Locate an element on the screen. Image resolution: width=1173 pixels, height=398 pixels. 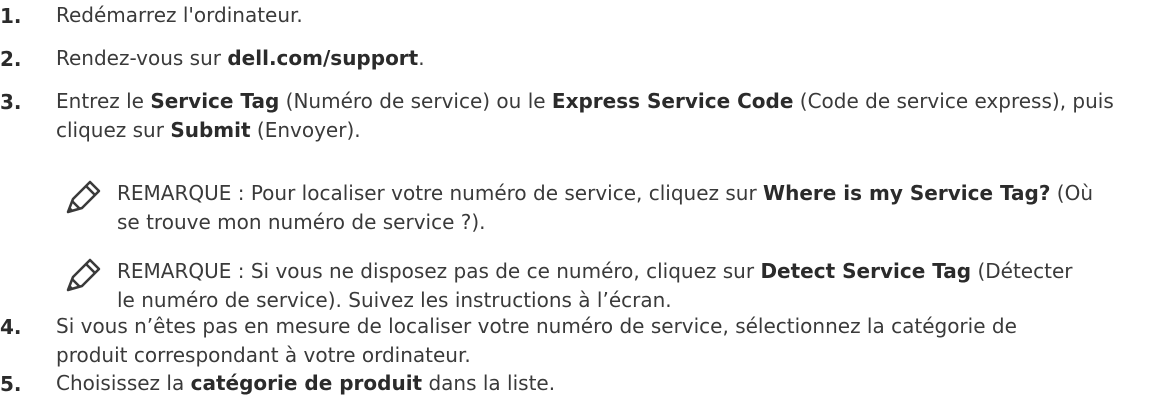
step-line: Redémarrez l'ordinateur. is located at coordinates (179, 15).